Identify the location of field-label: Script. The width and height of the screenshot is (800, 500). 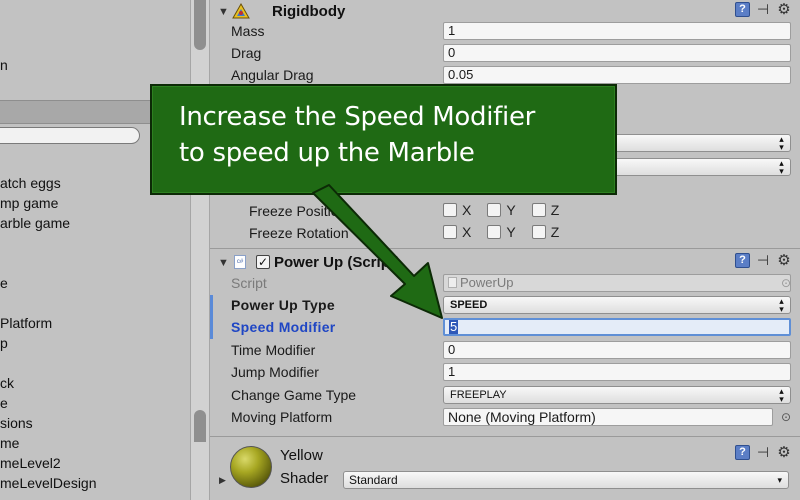
(249, 283).